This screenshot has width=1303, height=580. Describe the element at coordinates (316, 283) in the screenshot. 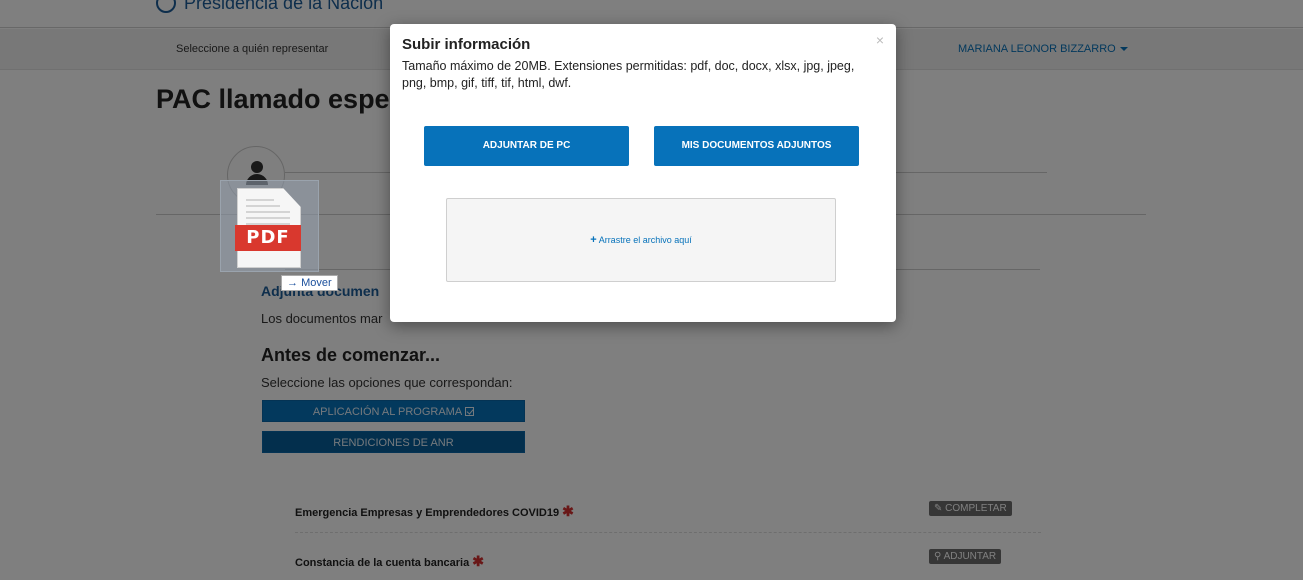

I see `mover-label: Mover` at that location.